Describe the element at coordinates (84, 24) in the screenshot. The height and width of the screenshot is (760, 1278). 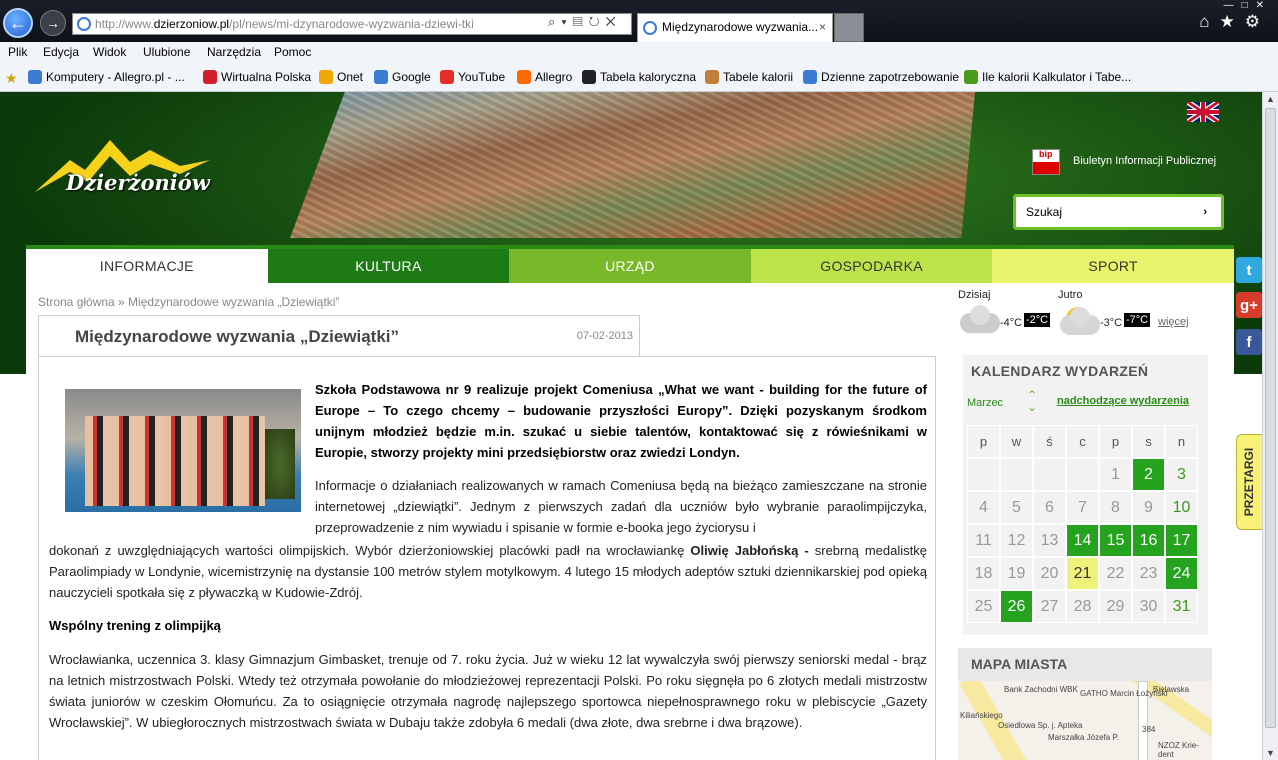
I see `ie-page-icon` at that location.